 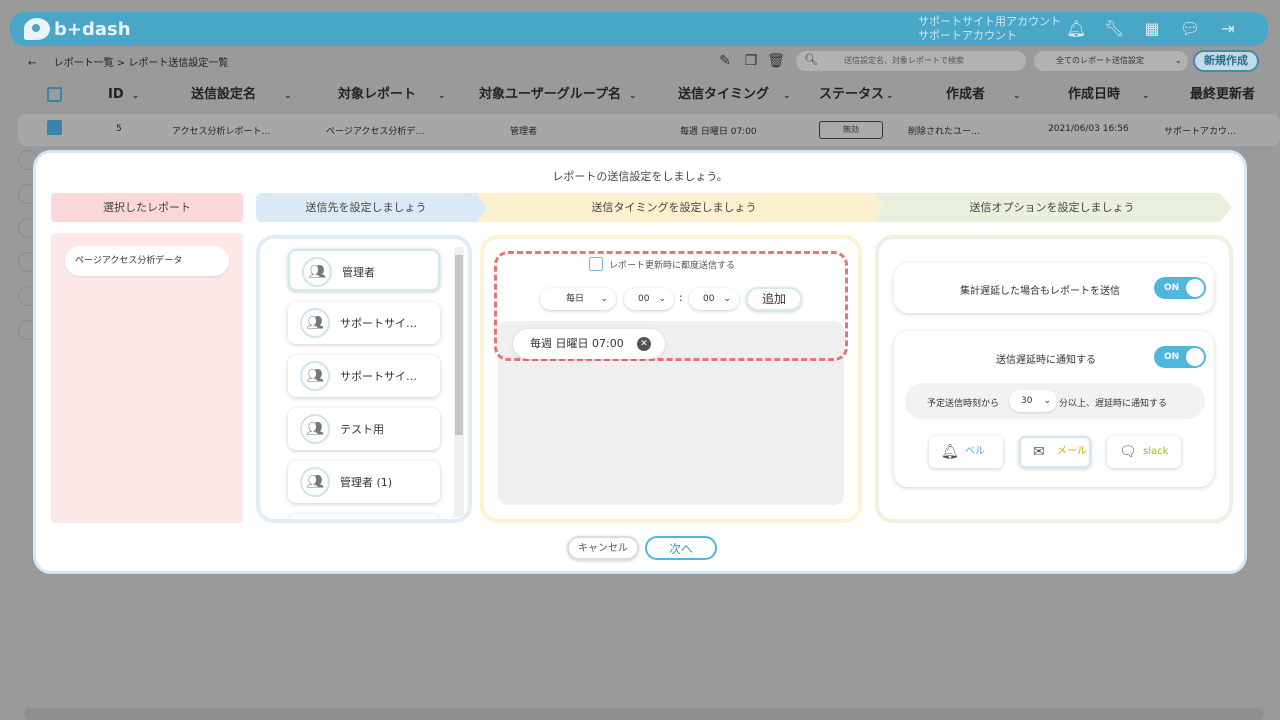 I want to click on column-header-status: ステータス ⌄, so click(x=856, y=95).